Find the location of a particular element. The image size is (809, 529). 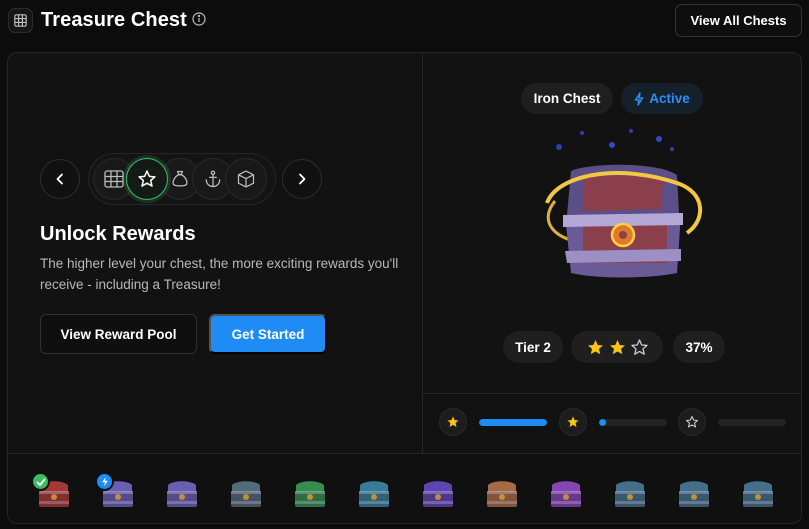

active-badge is located at coordinates (104, 481).